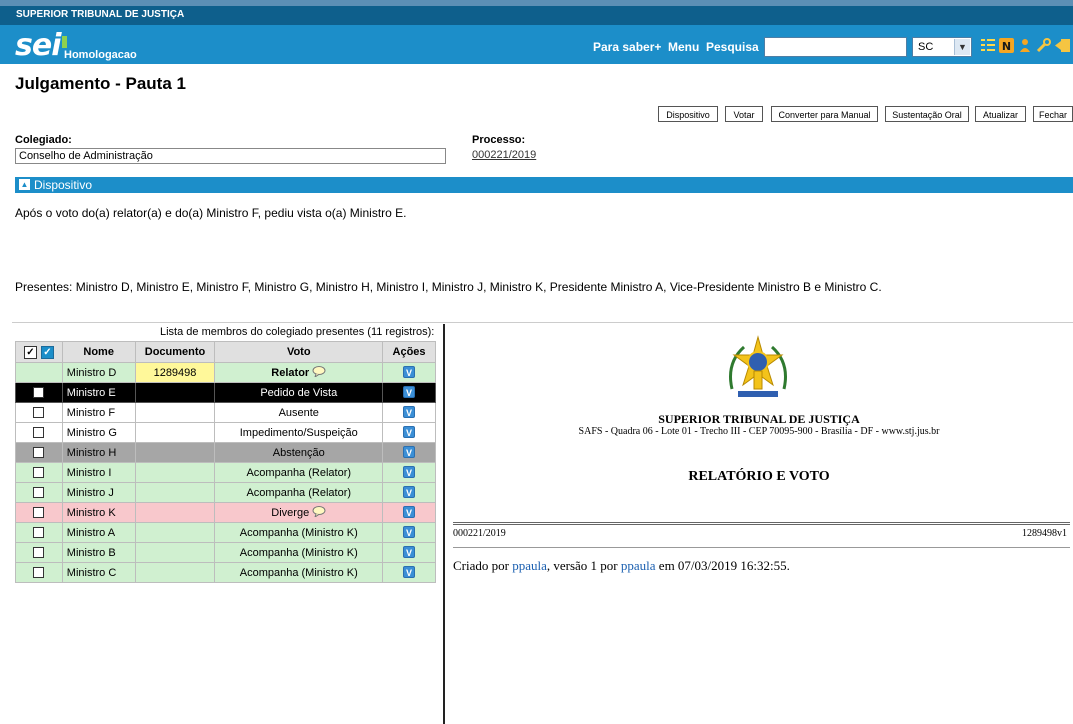 This screenshot has height=724, width=1073. Describe the element at coordinates (504, 155) in the screenshot. I see `processo-link: 000221/2019` at that location.